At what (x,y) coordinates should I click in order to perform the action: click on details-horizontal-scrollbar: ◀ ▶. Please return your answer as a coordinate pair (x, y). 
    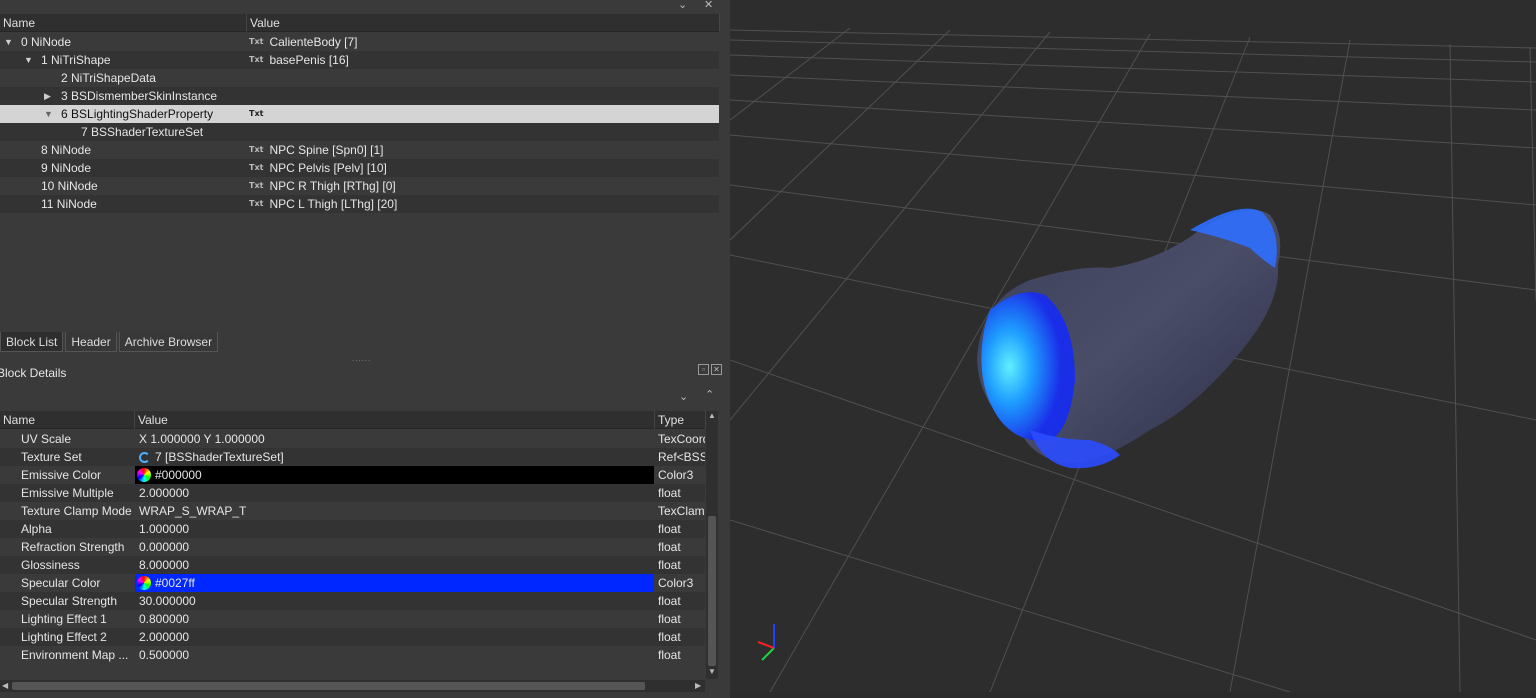
    Looking at the image, I should click on (352, 686).